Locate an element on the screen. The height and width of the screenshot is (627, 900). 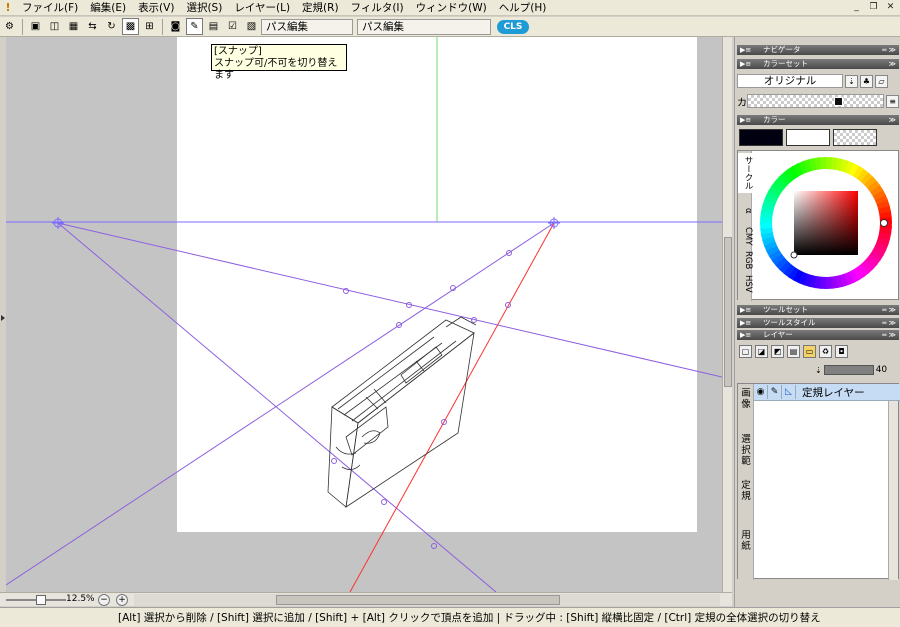
close-icon: ✕ is located at coordinates (890, 7).